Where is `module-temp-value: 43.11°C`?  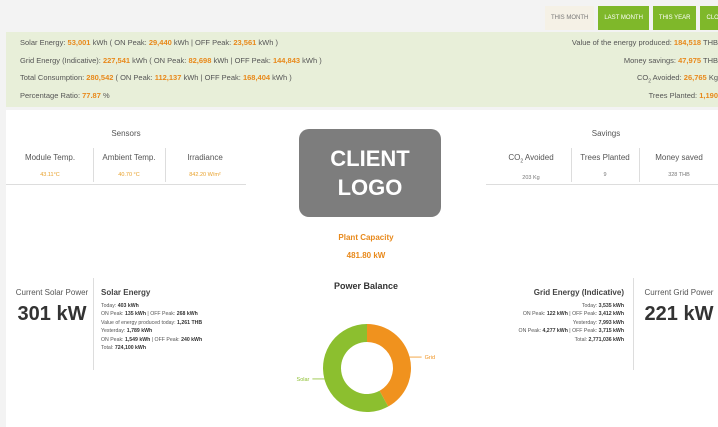
module-temp-value: 43.11°C is located at coordinates (50, 175).